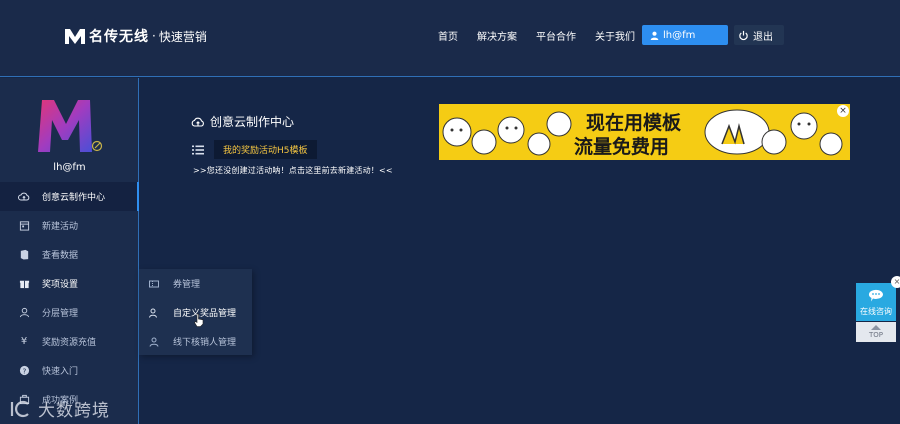 This screenshot has height=424, width=900. Describe the element at coordinates (252, 122) in the screenshot. I see `page-title-text: 创意云制作中心` at that location.